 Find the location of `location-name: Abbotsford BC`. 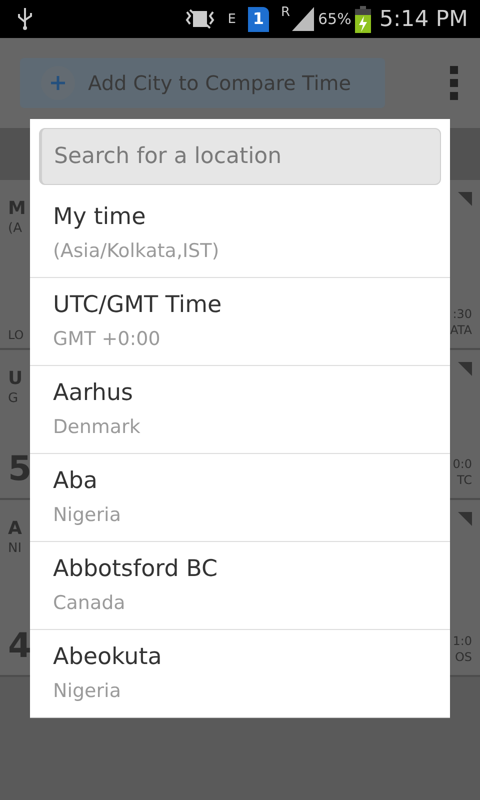

location-name: Abbotsford BC is located at coordinates (136, 569).